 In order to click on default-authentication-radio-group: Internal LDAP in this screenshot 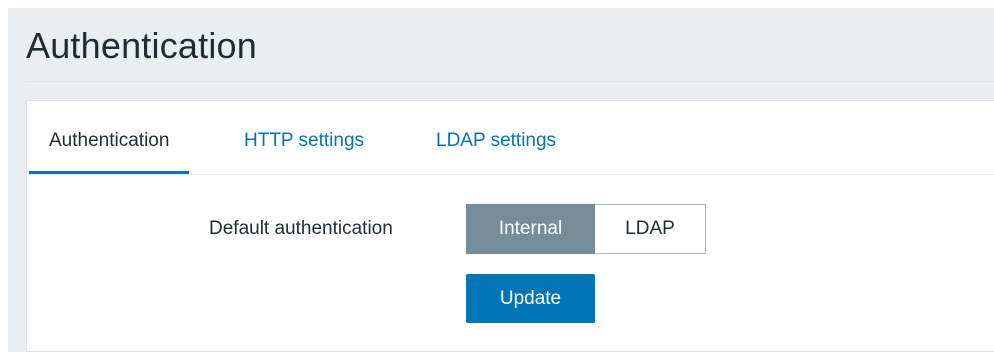, I will do `click(586, 229)`.